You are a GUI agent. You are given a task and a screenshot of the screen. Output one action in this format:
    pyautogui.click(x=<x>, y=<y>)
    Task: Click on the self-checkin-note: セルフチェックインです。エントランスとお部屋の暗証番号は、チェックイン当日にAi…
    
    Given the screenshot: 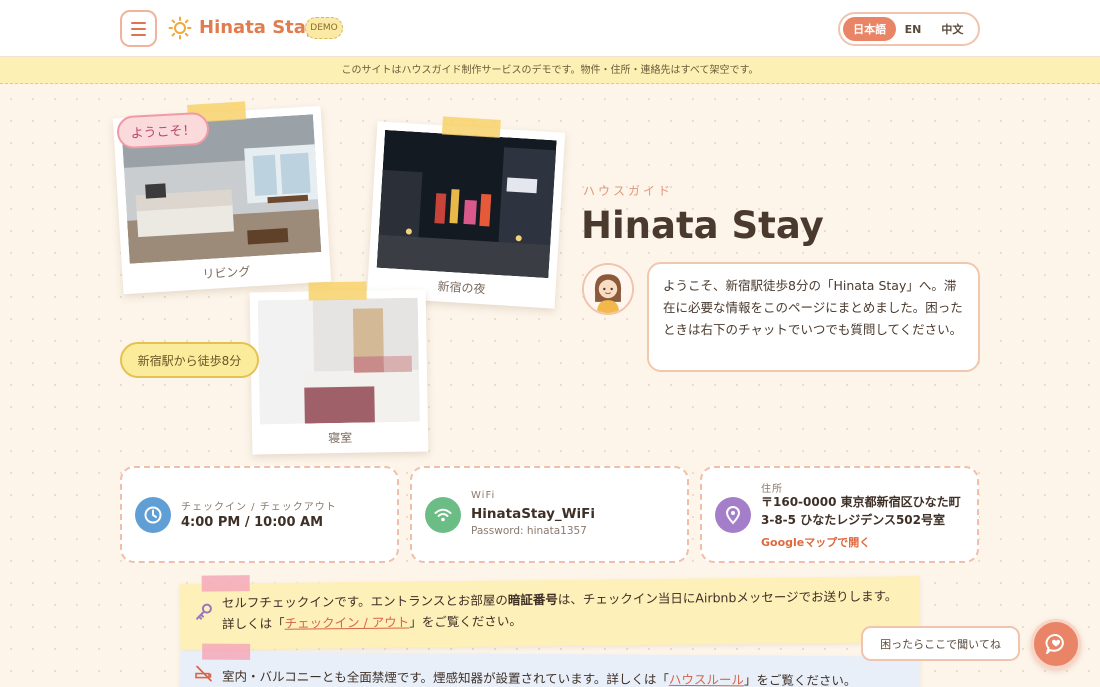 What is the action you would take?
    pyautogui.click(x=550, y=612)
    